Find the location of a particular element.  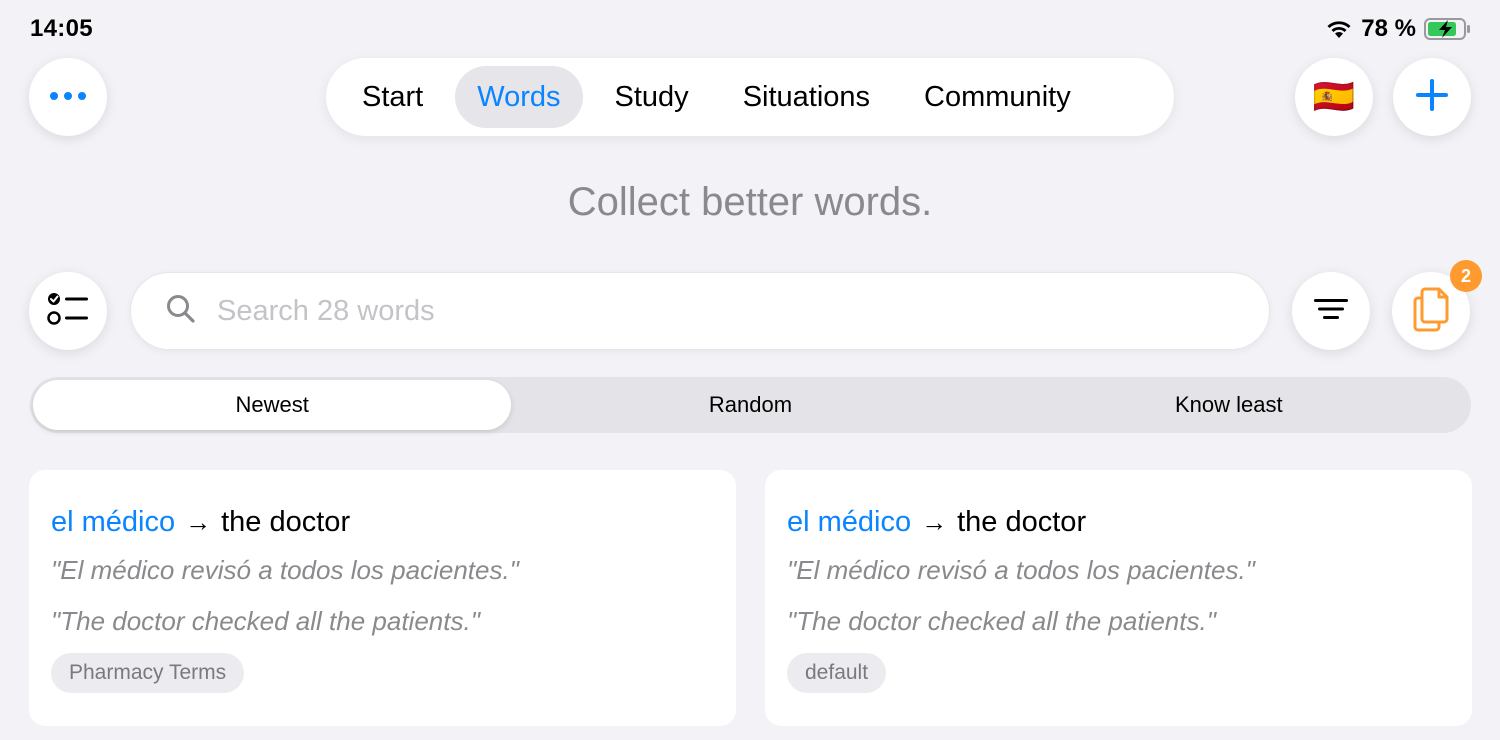

select-mode-button is located at coordinates (68, 311).